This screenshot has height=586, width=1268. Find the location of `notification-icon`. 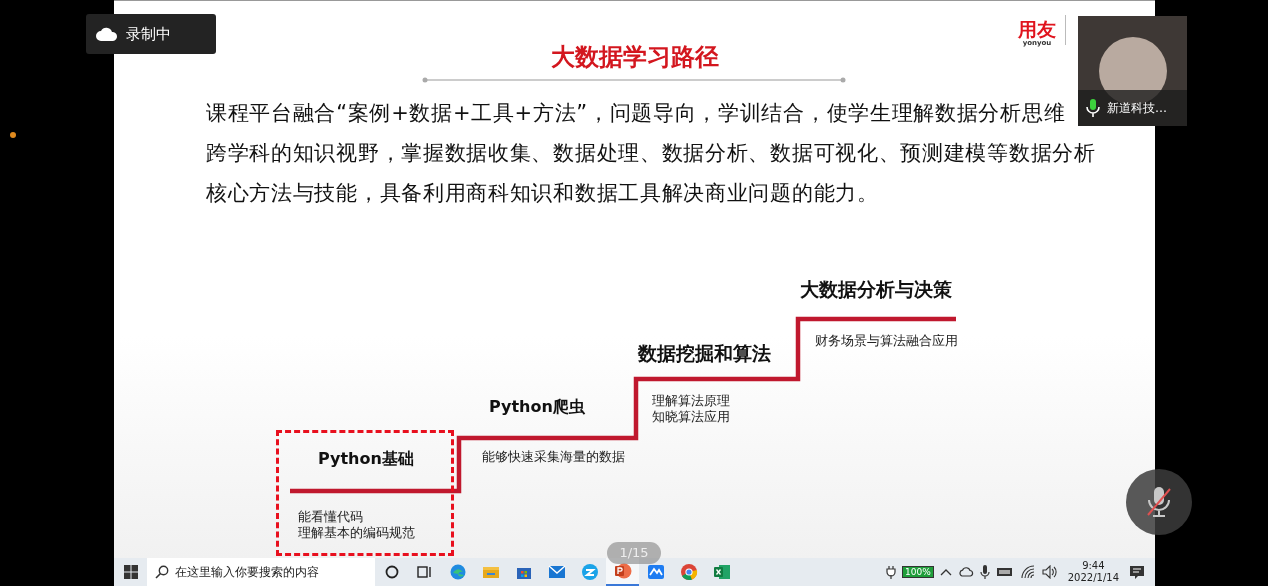

notification-icon is located at coordinates (1137, 572).